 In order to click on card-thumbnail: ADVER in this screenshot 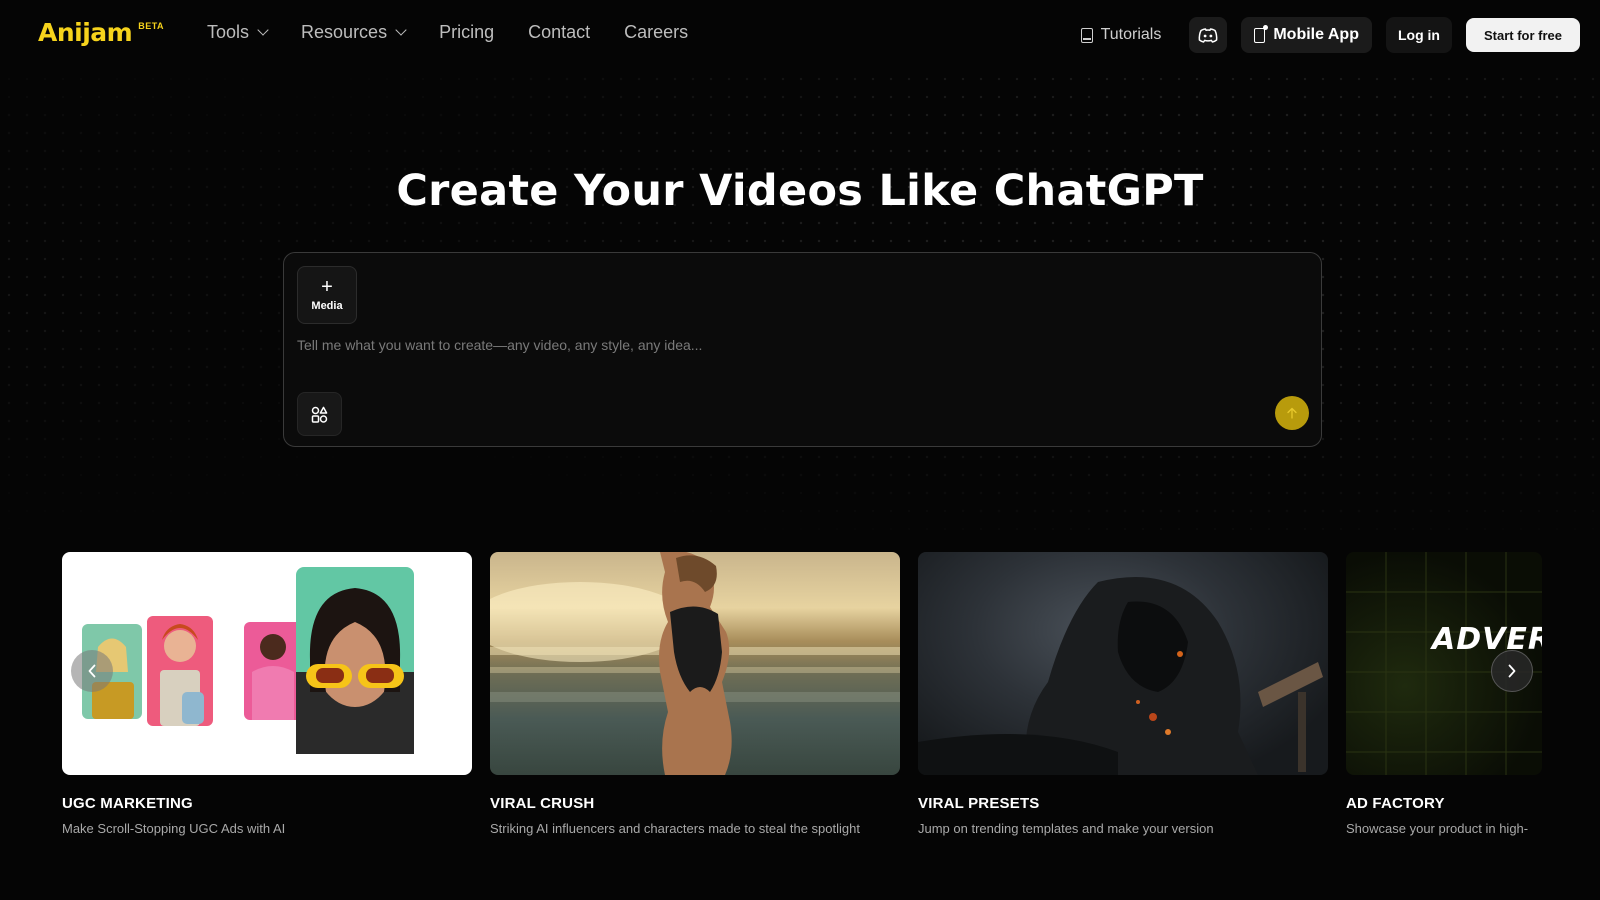, I will do `click(1444, 663)`.